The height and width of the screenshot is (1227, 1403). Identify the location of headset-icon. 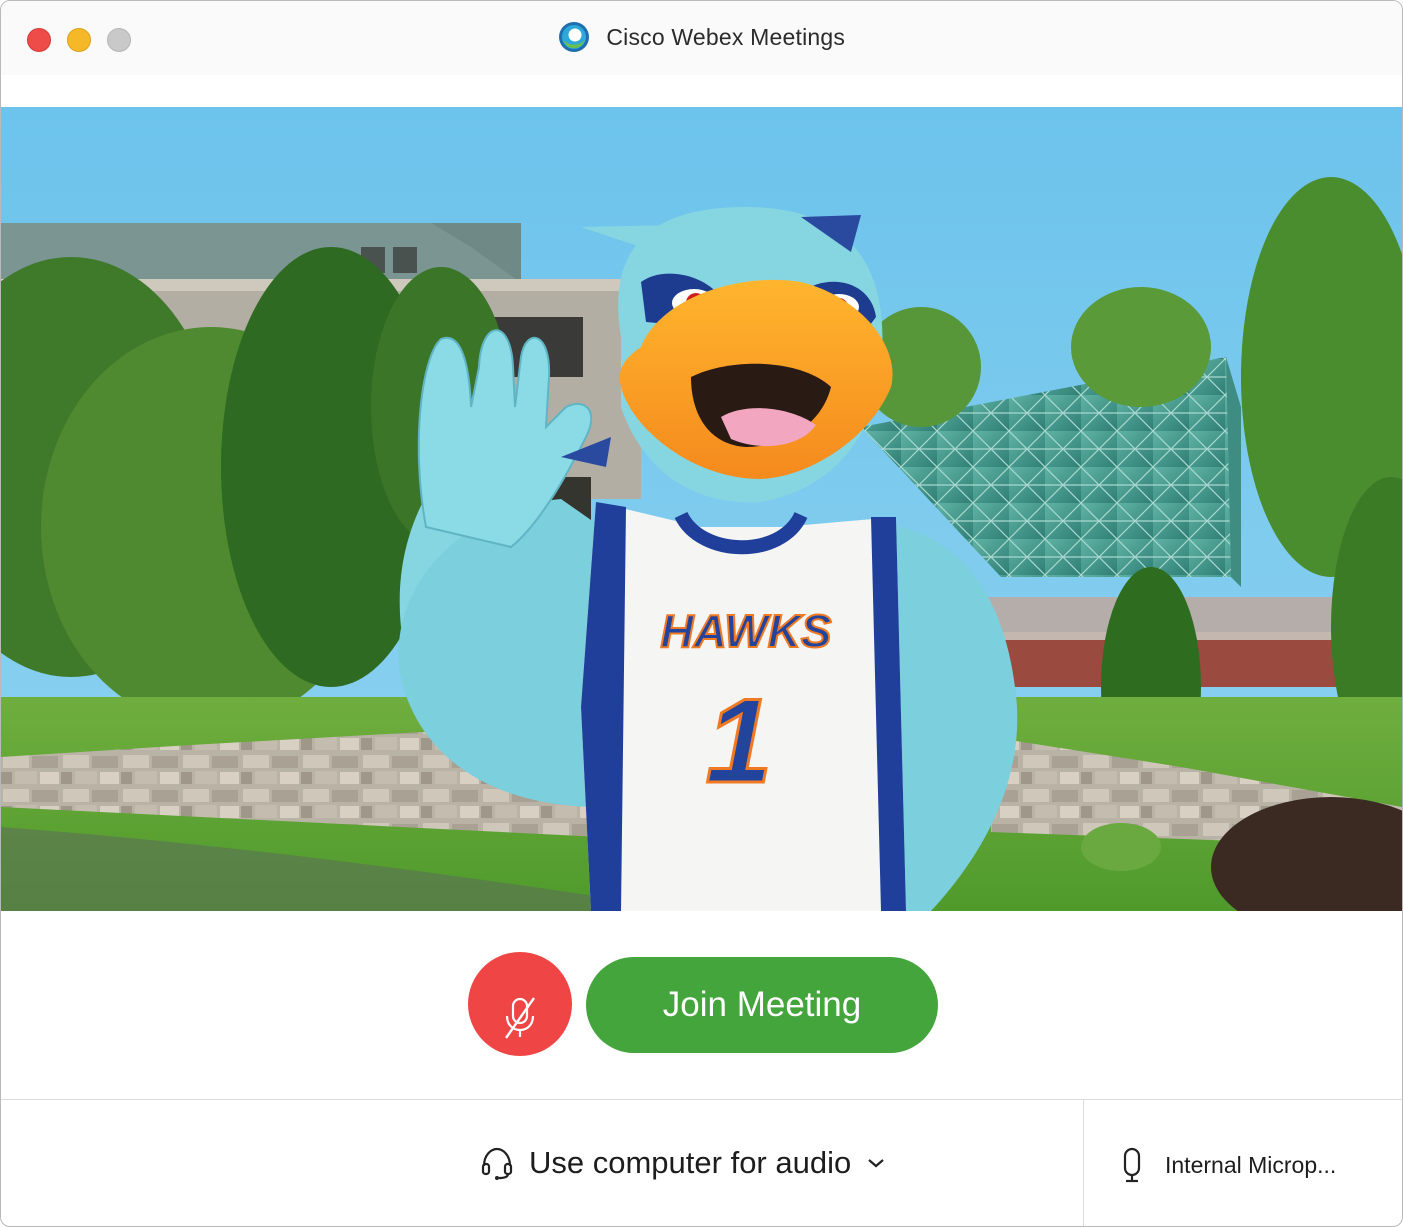
(497, 1163).